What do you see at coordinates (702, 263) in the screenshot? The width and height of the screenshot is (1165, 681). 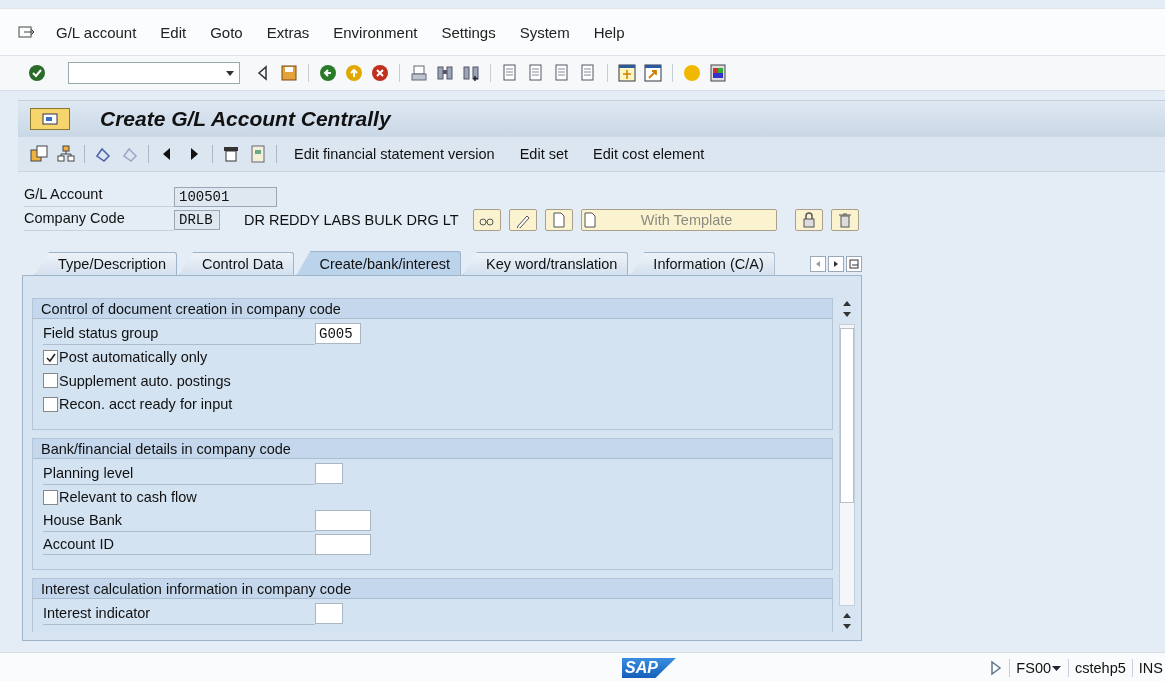 I see `tab: Information (C/A)` at bounding box center [702, 263].